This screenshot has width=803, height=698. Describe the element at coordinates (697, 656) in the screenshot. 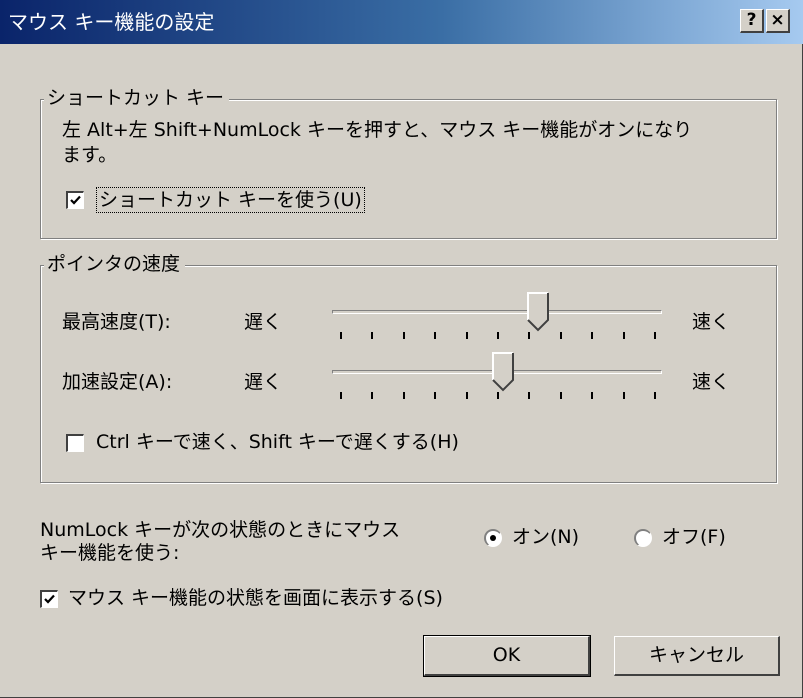

I see `cancel-button: キャンセル` at that location.